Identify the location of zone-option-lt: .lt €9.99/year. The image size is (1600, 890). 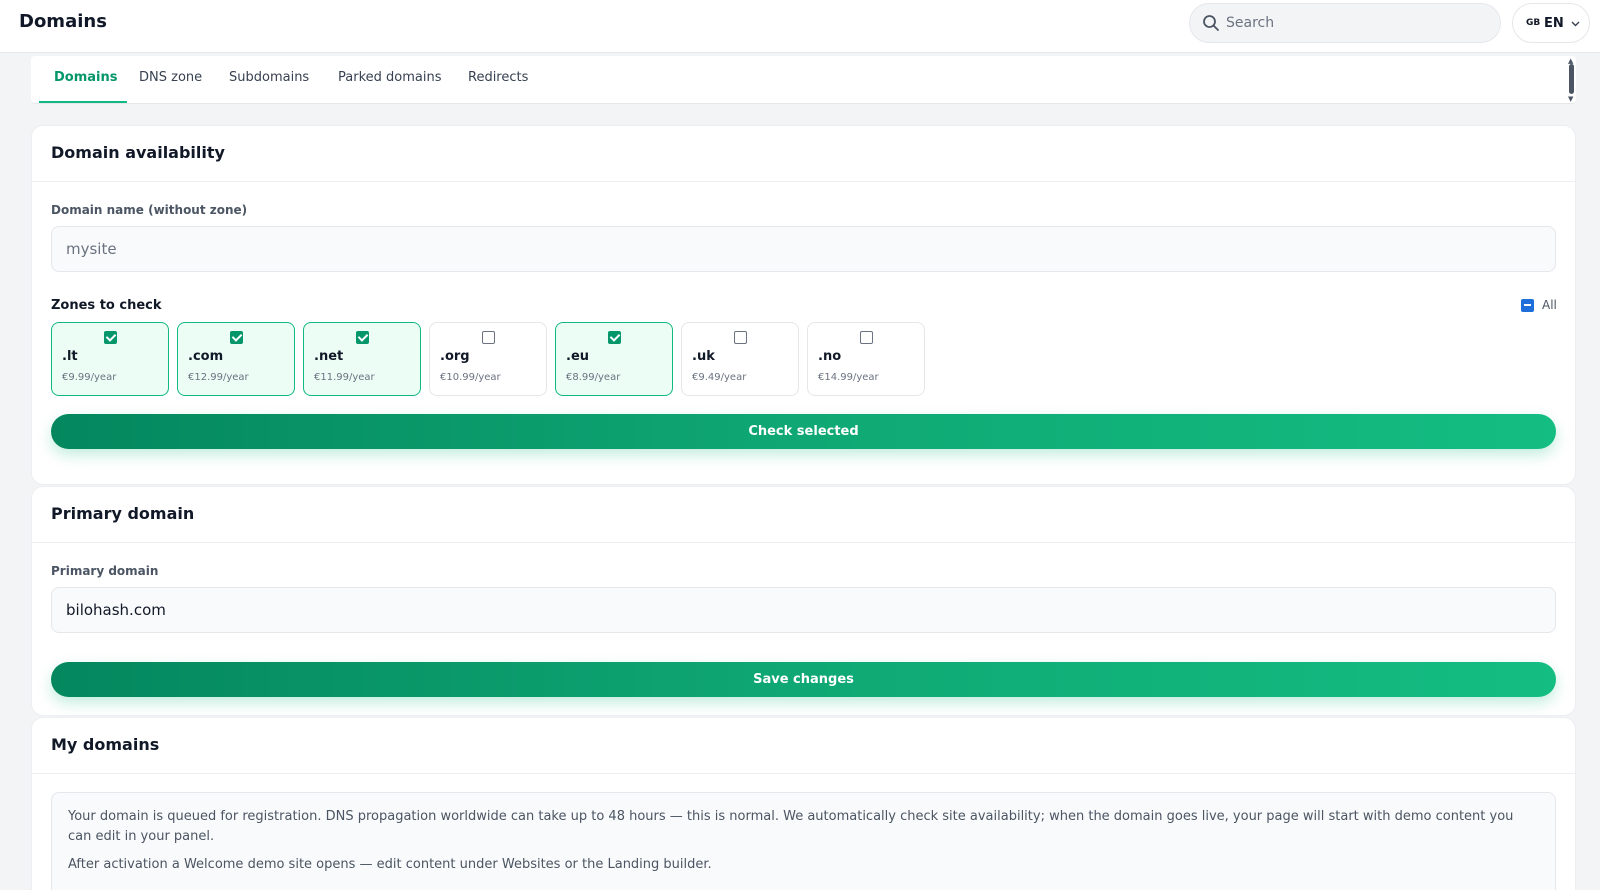
(110, 359).